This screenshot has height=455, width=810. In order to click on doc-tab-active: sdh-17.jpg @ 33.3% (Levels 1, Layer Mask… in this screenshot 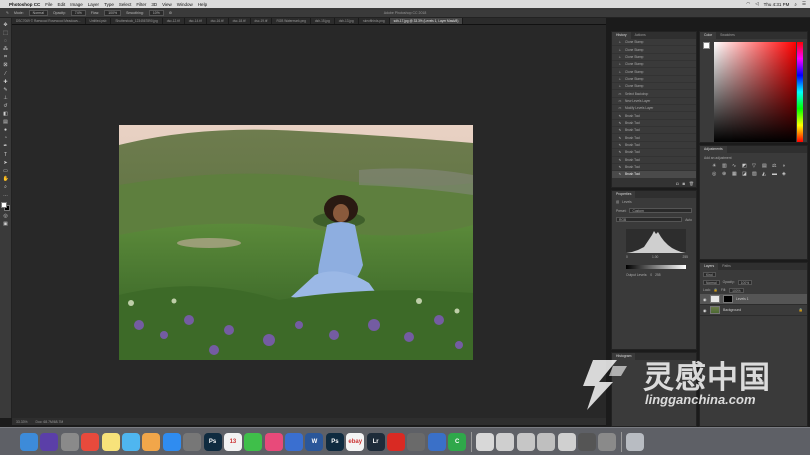, I will do `click(426, 21)`.